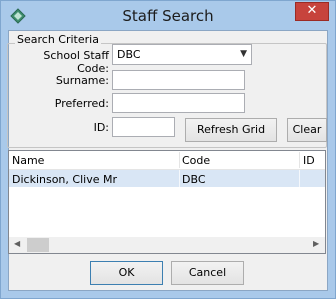 Image resolution: width=336 pixels, height=299 pixels. I want to click on preferred-label: Preferred:, so click(81, 103).